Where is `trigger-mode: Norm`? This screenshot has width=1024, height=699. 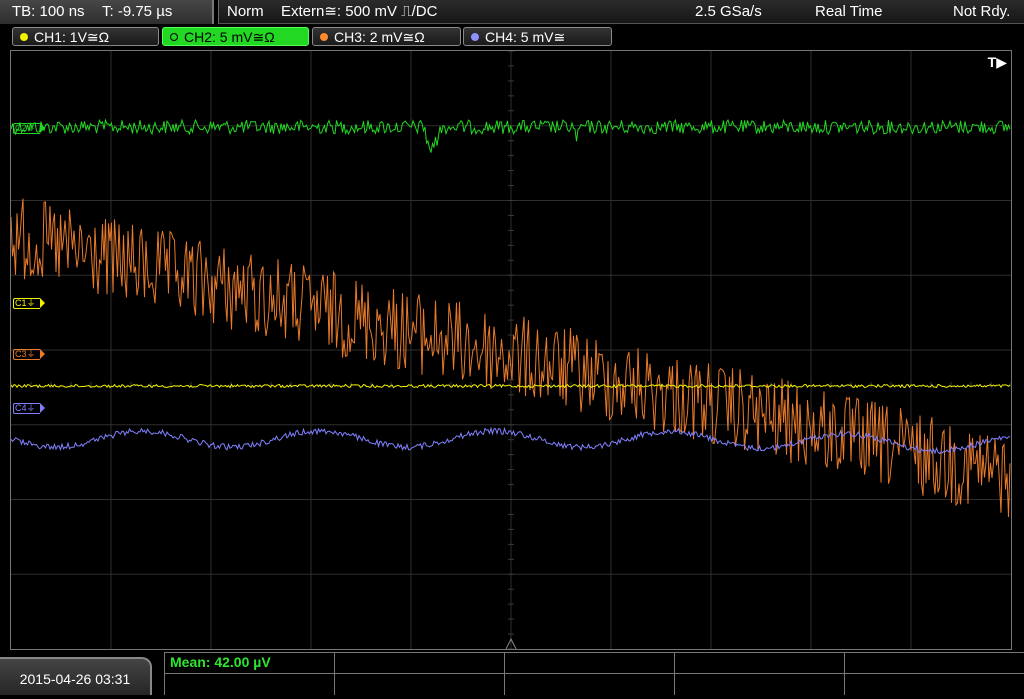
trigger-mode: Norm is located at coordinates (245, 12).